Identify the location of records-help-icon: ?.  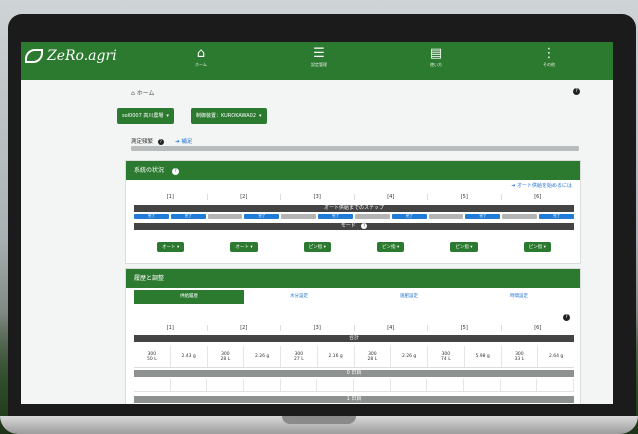
(566, 317).